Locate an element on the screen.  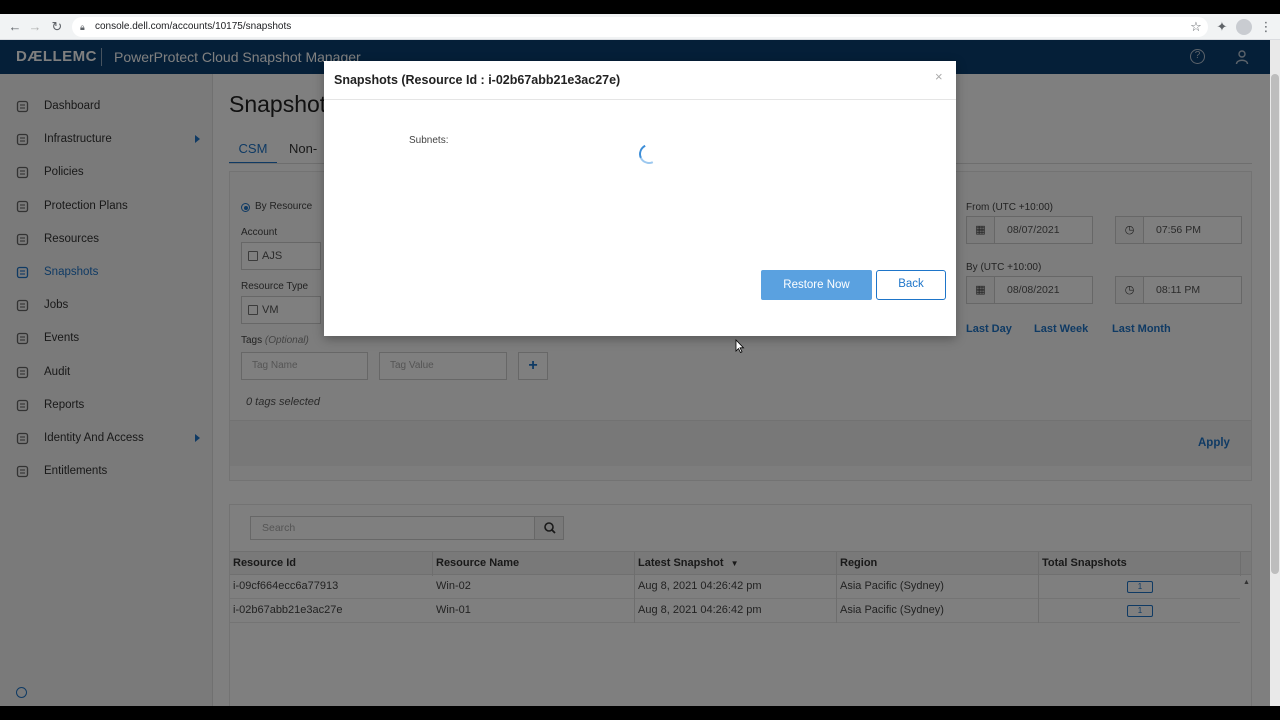
mouse-cursor is located at coordinates (740, 346).